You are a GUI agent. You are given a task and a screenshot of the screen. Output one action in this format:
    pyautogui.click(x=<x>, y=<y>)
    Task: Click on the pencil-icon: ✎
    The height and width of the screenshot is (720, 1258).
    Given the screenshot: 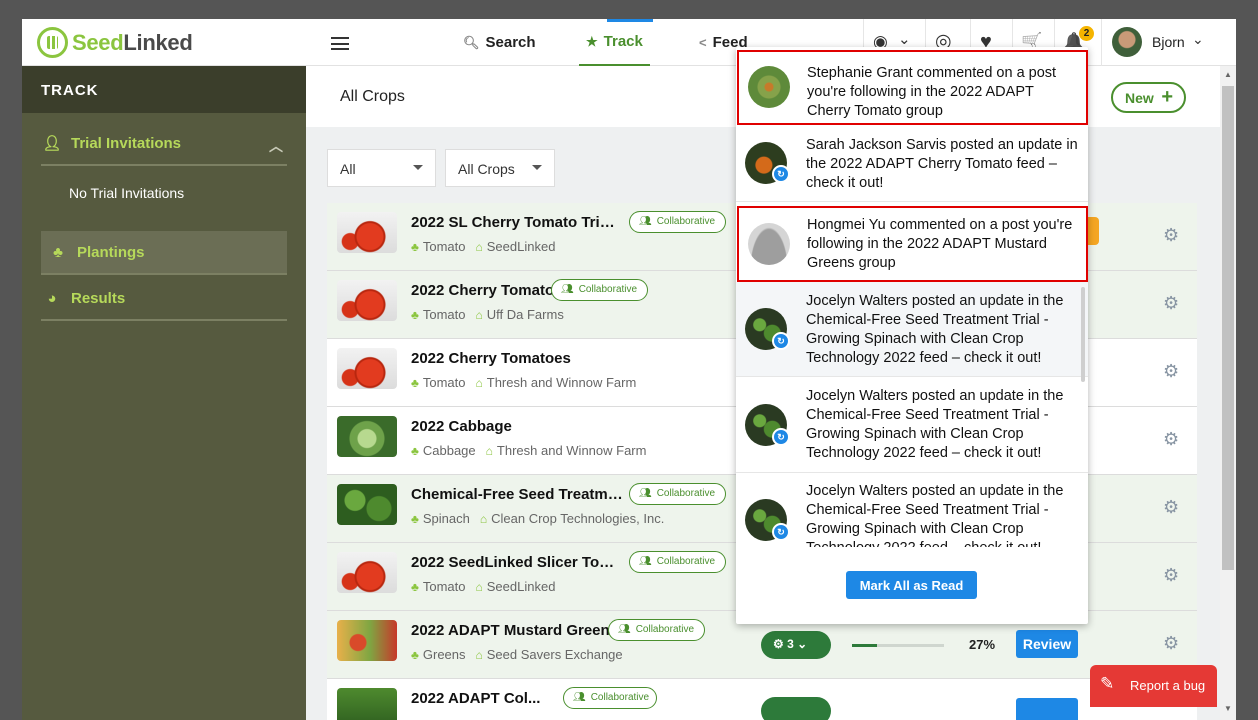 What is the action you would take?
    pyautogui.click(x=1107, y=683)
    